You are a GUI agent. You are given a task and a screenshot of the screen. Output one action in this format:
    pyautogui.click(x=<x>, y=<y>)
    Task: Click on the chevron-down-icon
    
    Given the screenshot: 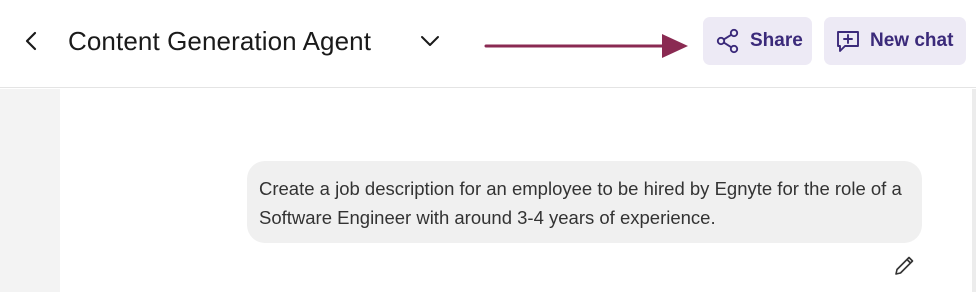 What is the action you would take?
    pyautogui.click(x=430, y=41)
    